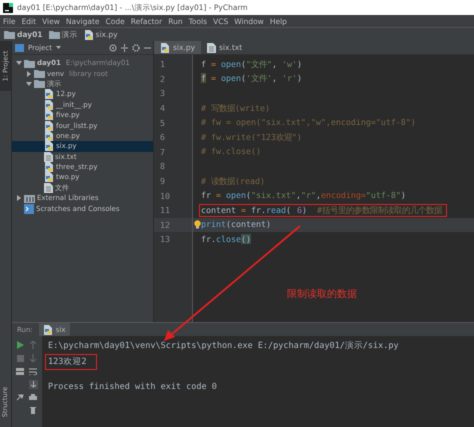 The width and height of the screenshot is (474, 427). I want to click on settings-icon, so click(136, 48).